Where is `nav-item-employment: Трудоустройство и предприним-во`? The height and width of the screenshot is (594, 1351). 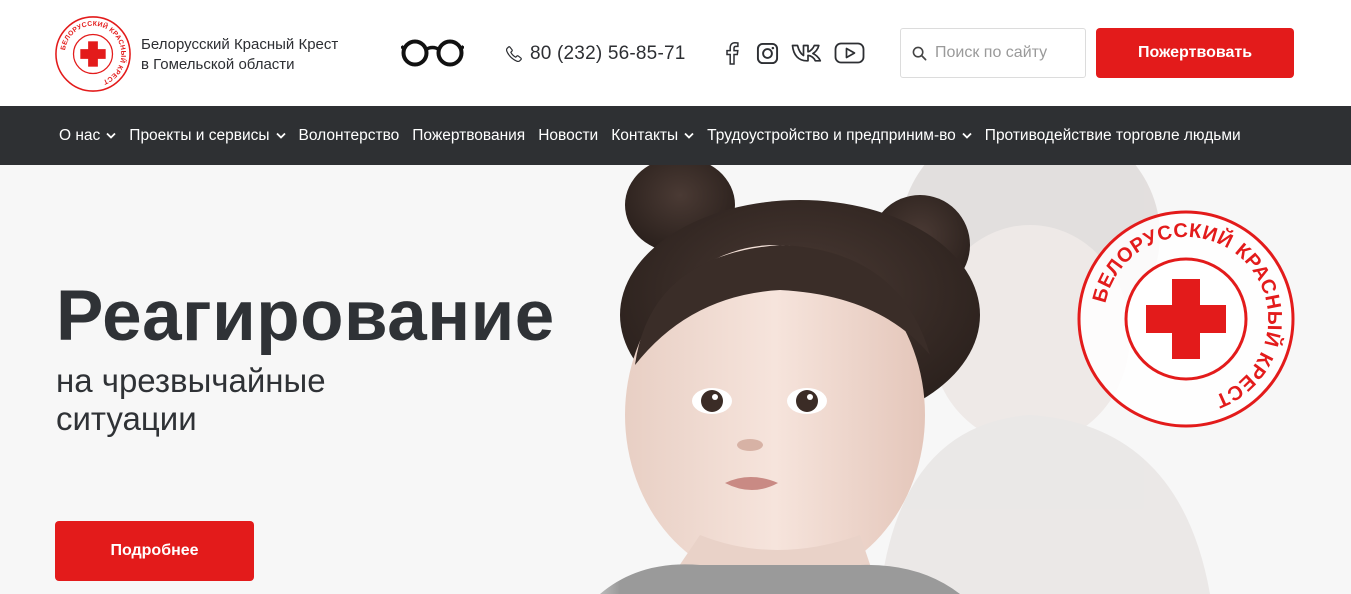 nav-item-employment: Трудоустройство и предприним-во is located at coordinates (839, 136).